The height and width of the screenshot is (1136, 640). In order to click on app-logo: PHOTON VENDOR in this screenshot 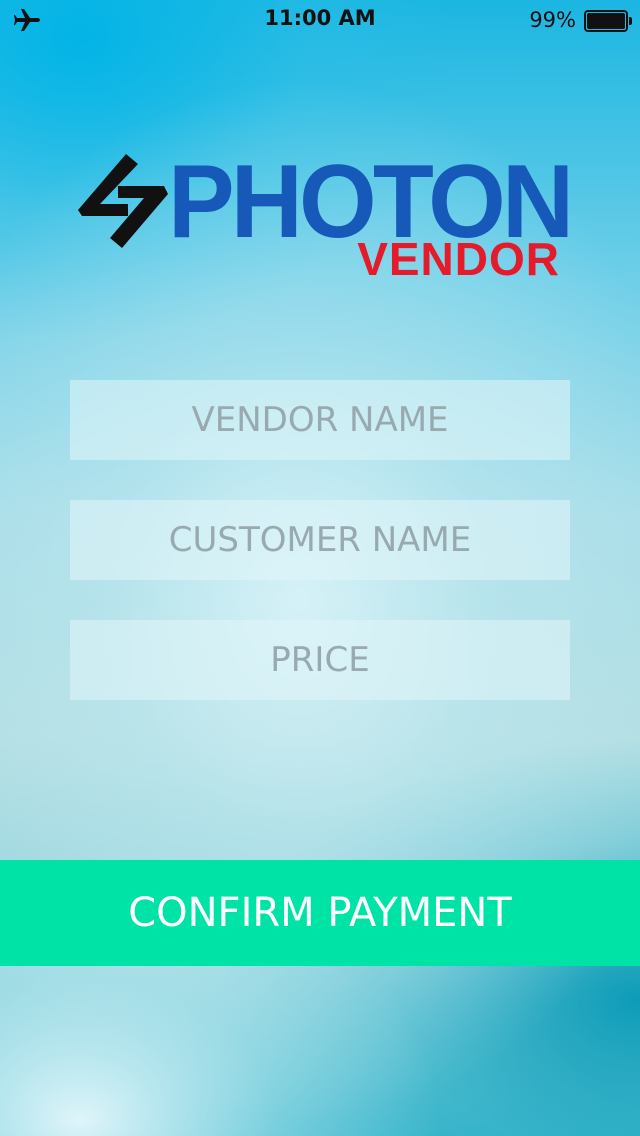, I will do `click(326, 217)`.